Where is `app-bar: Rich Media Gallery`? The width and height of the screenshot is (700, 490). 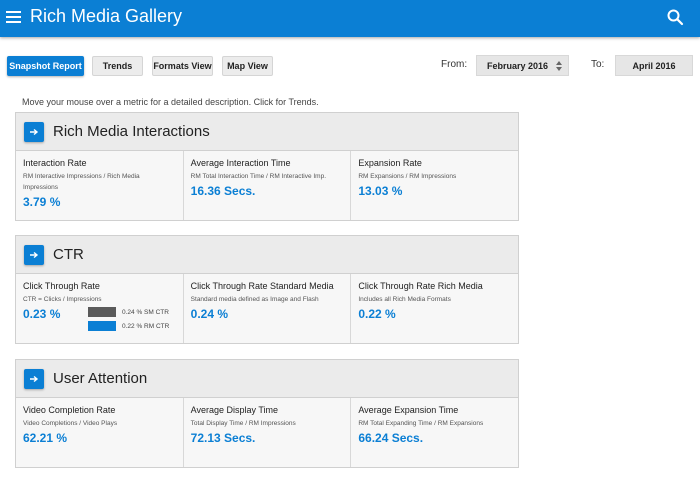
app-bar: Rich Media Gallery is located at coordinates (350, 18).